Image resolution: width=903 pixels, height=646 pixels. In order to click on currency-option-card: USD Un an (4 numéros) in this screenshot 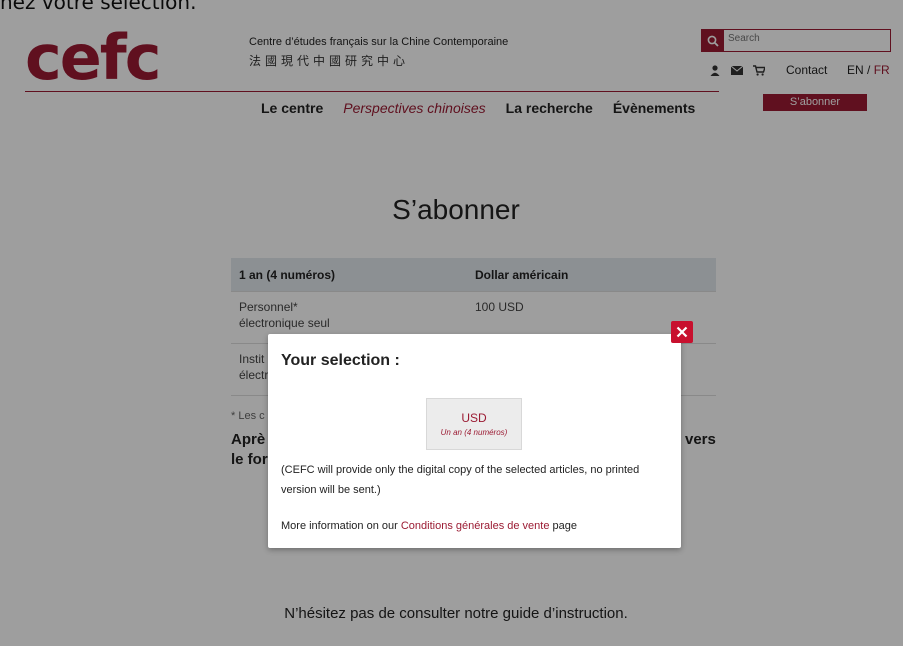, I will do `click(474, 424)`.